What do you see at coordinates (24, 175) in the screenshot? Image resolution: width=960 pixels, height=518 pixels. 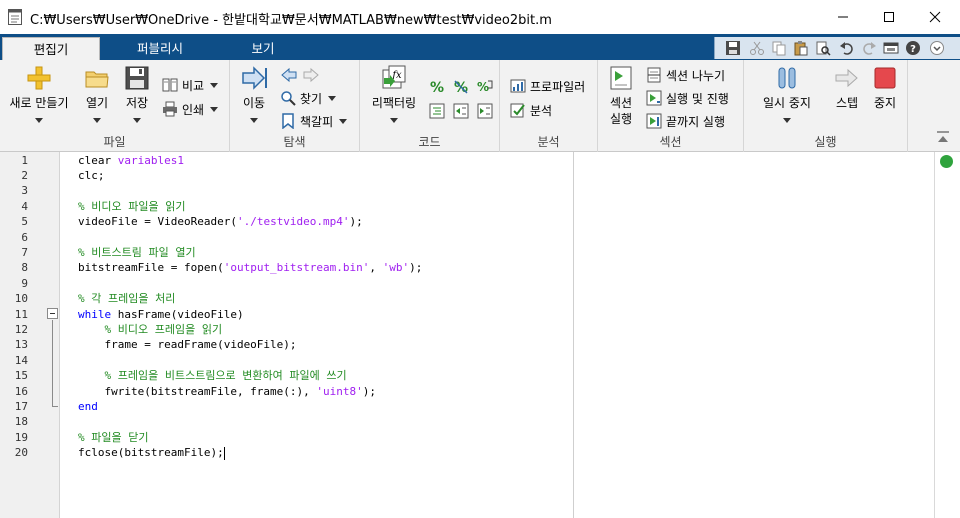 I see `line-number: 2` at bounding box center [24, 175].